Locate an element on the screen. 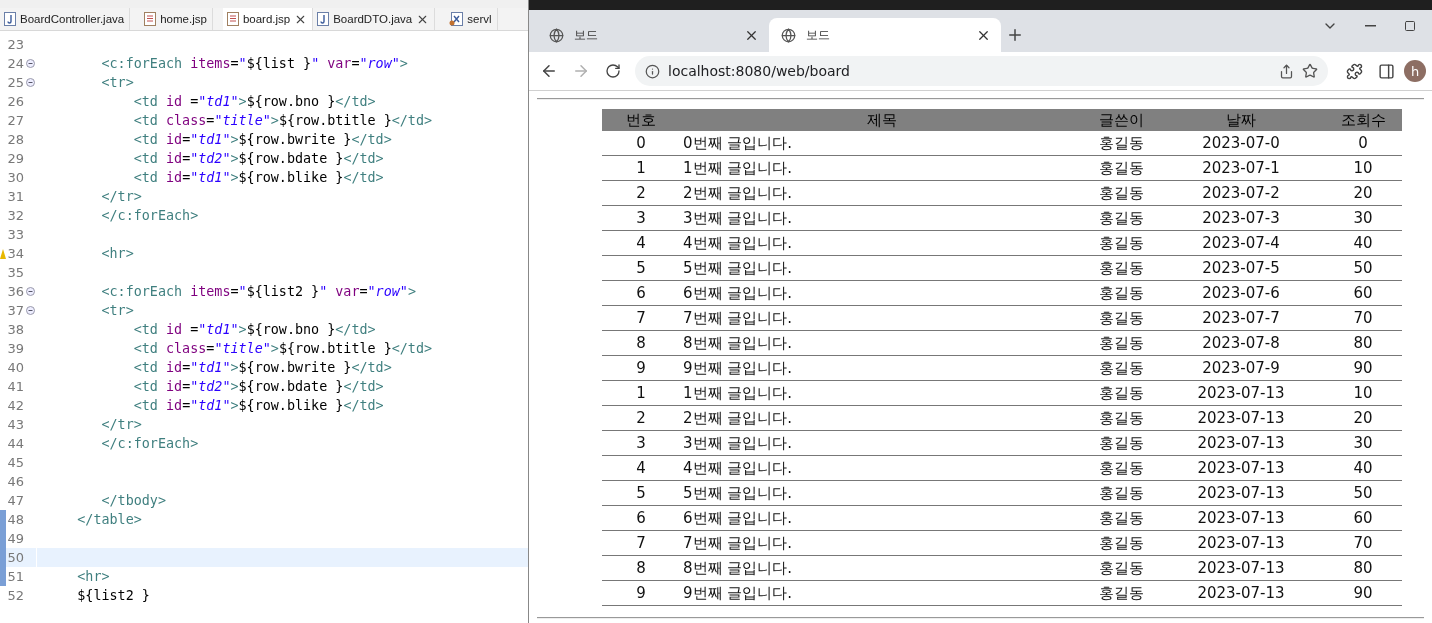 The image size is (1432, 623). code-line: </c:forEach> is located at coordinates (149, 215).